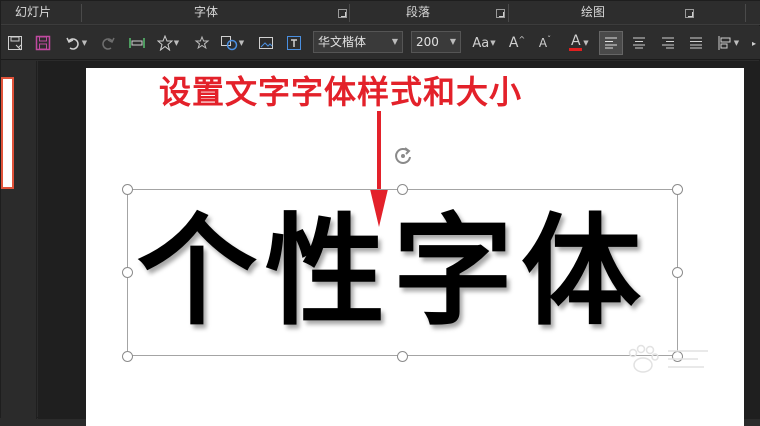 The width and height of the screenshot is (760, 426). What do you see at coordinates (403, 156) in the screenshot?
I see `rotate-handle-icon` at bounding box center [403, 156].